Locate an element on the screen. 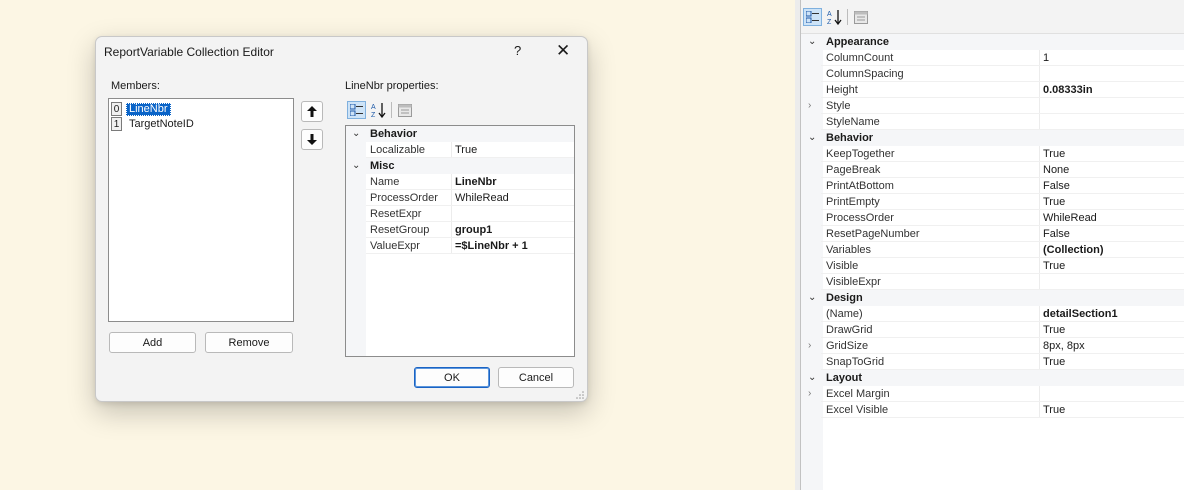  property-label: Localizable is located at coordinates (398, 150).